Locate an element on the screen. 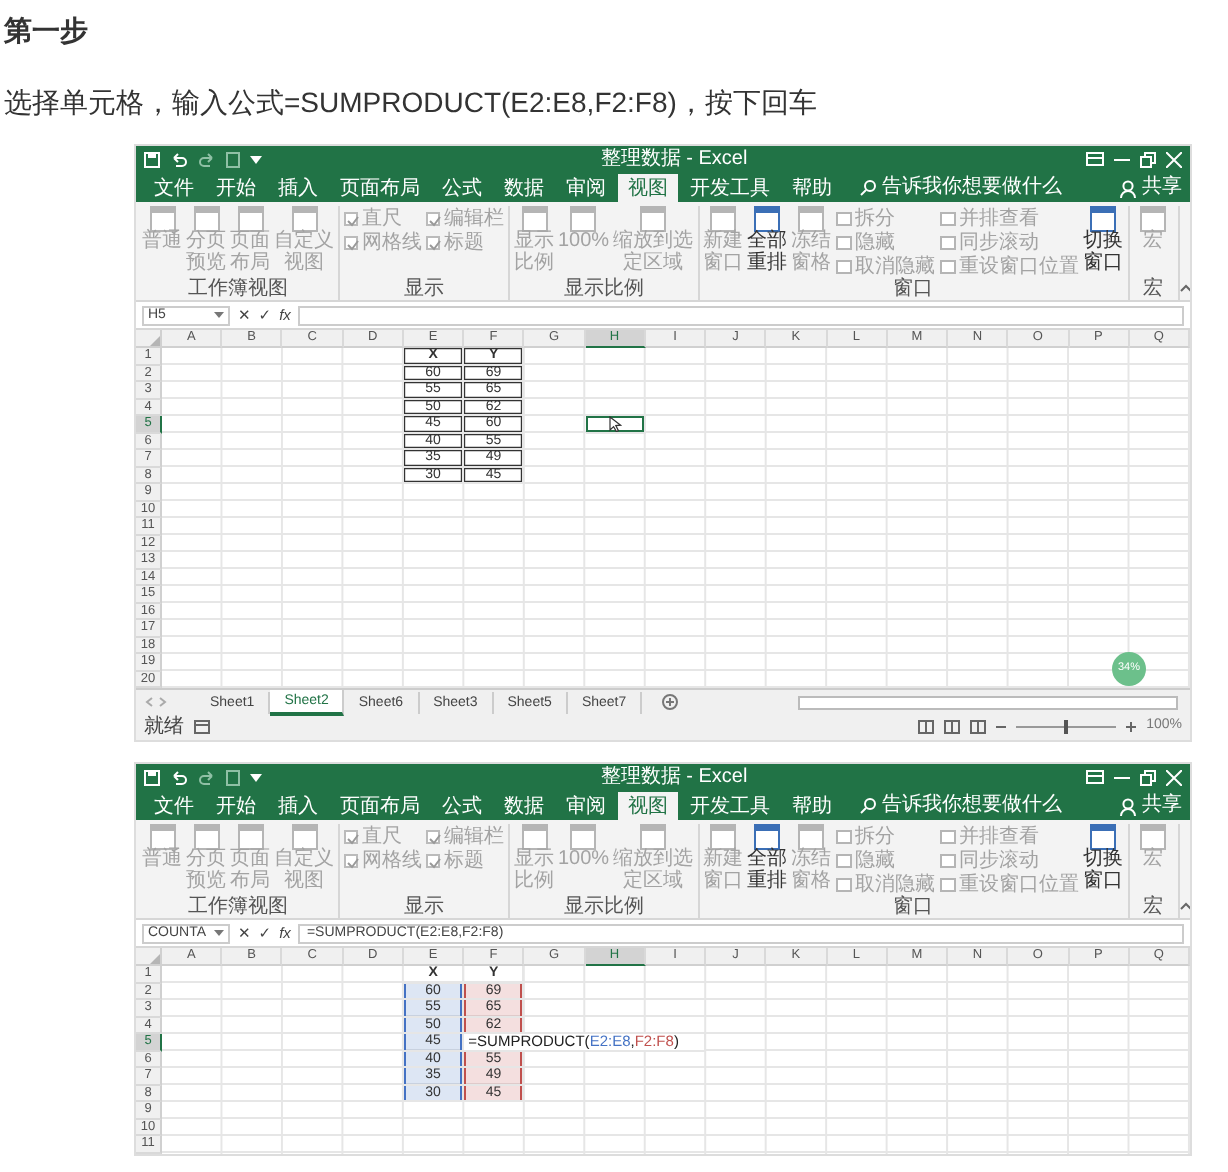  status-text: 就绪 is located at coordinates (164, 726).